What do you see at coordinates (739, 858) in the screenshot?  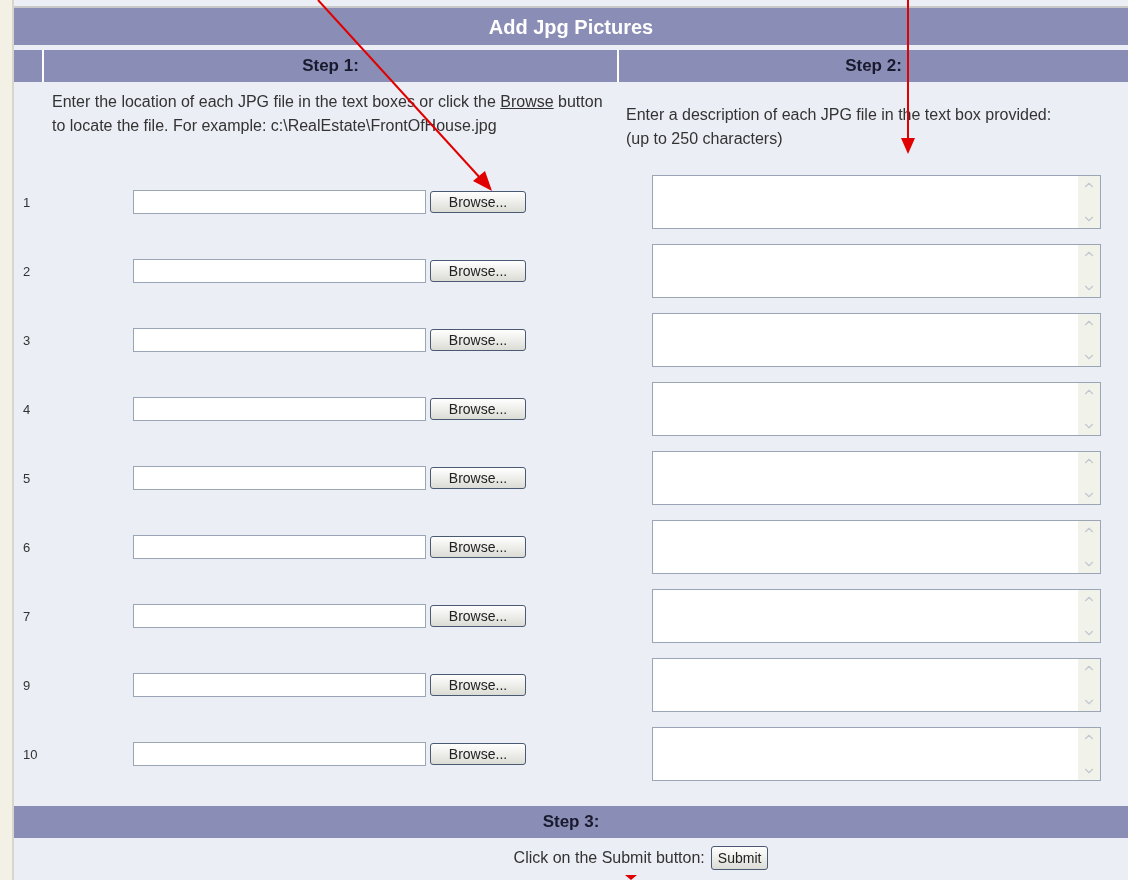 I see `submit-button: Submit` at bounding box center [739, 858].